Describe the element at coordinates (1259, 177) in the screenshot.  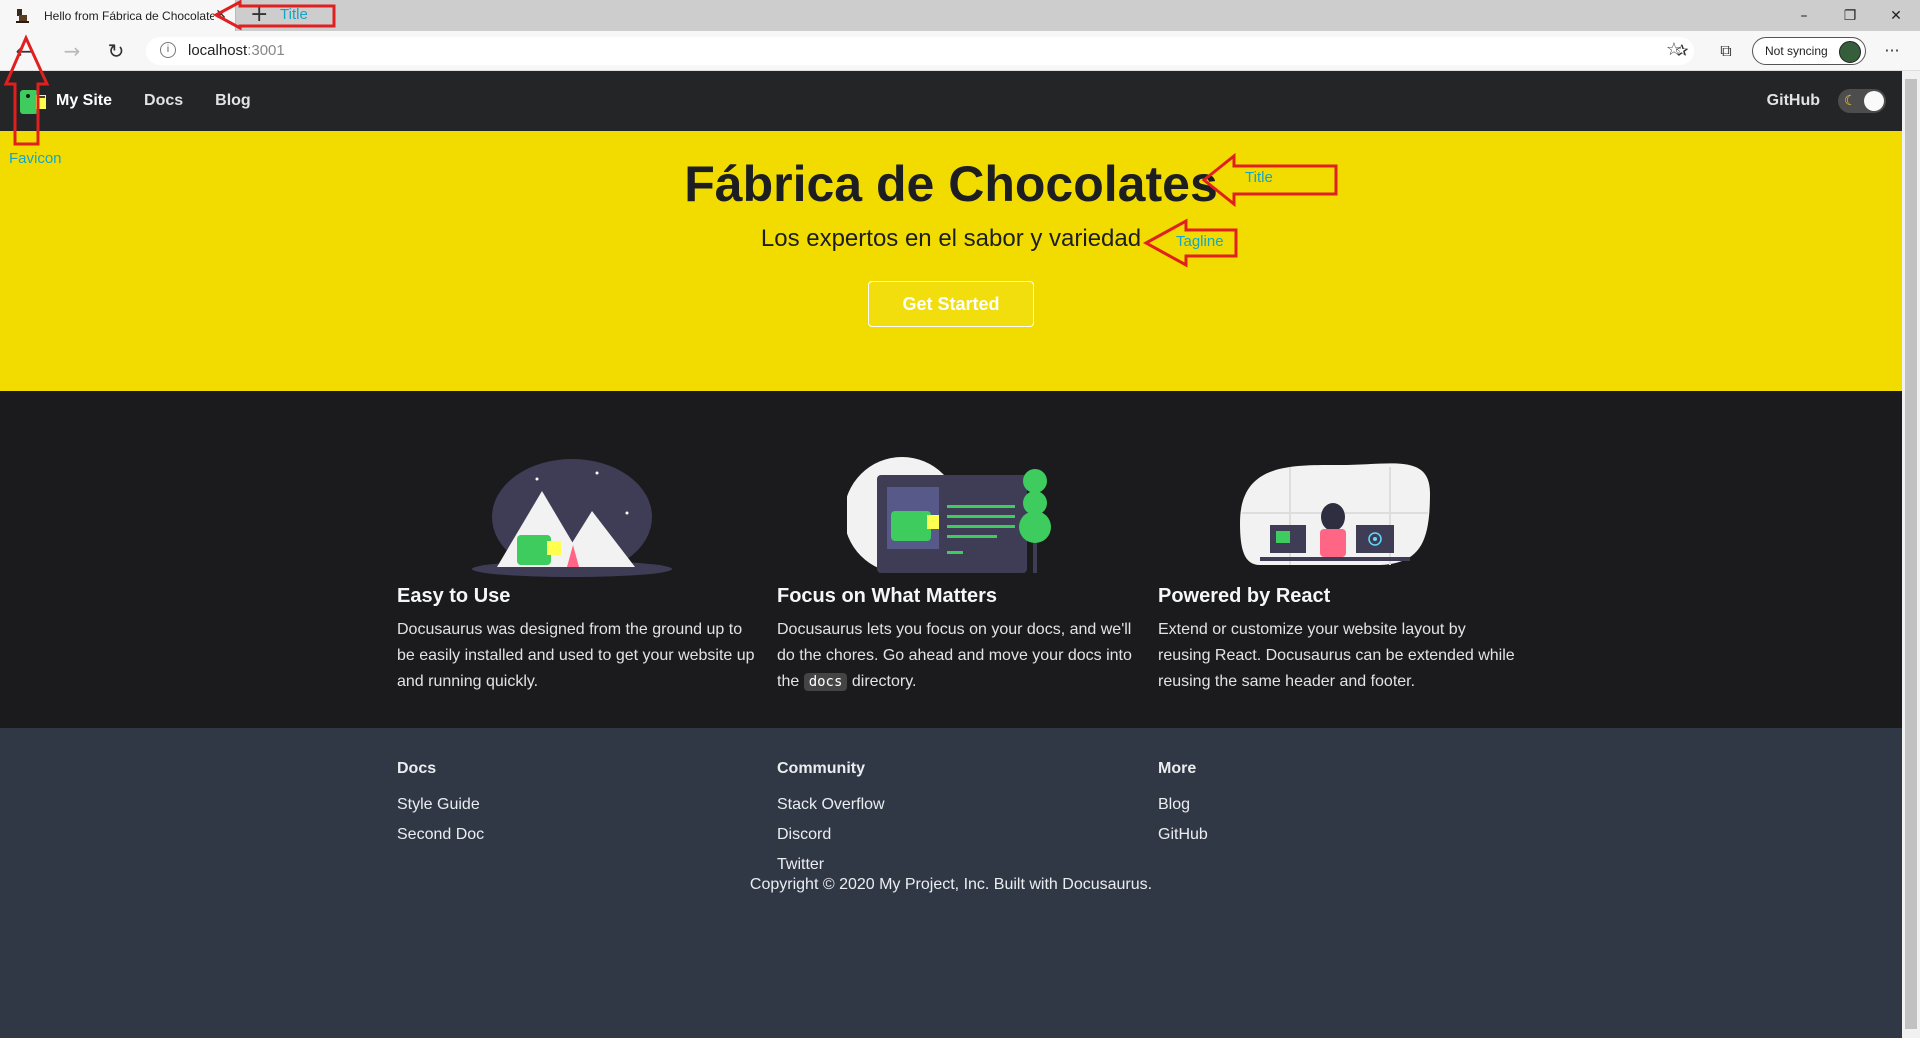
I see `annotation-hero-title-label: Title` at that location.